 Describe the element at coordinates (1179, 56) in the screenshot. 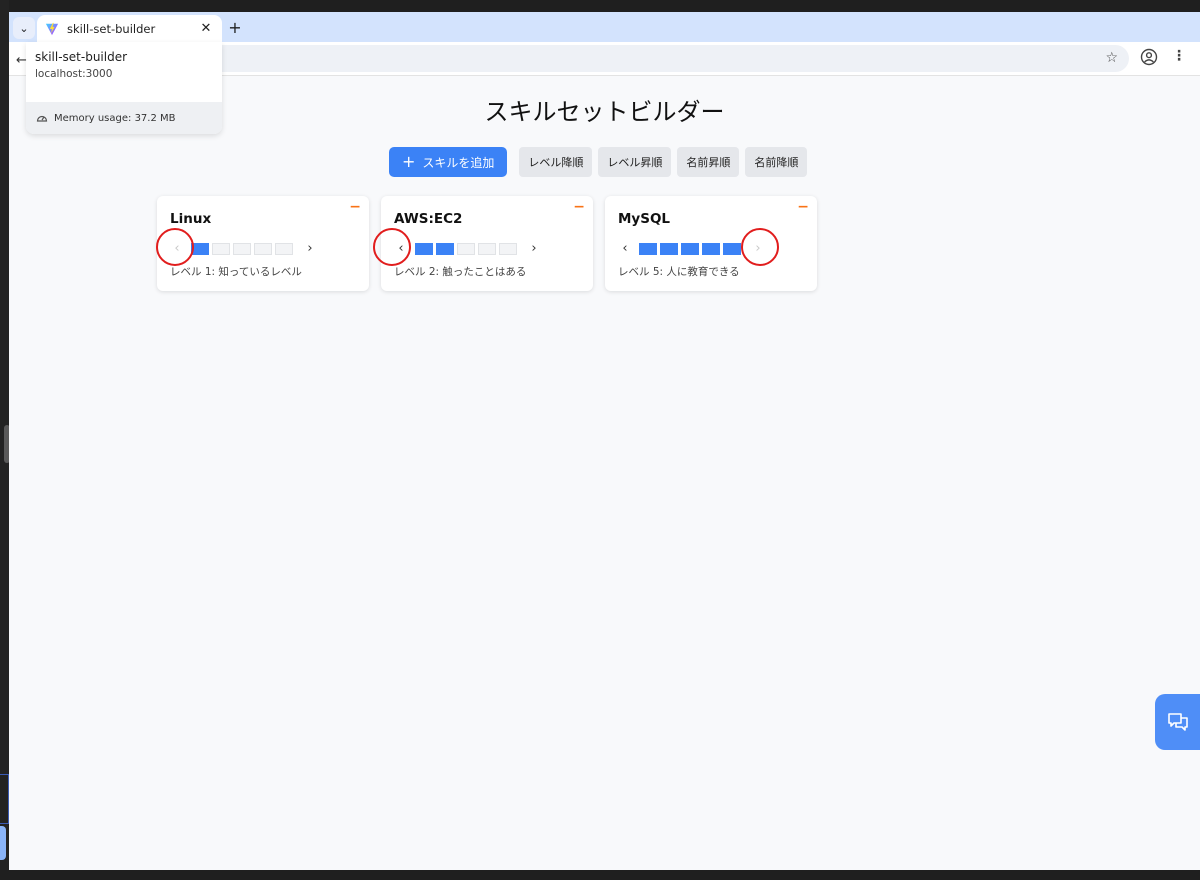

I see `kebab-menu-icon: ⋮` at that location.